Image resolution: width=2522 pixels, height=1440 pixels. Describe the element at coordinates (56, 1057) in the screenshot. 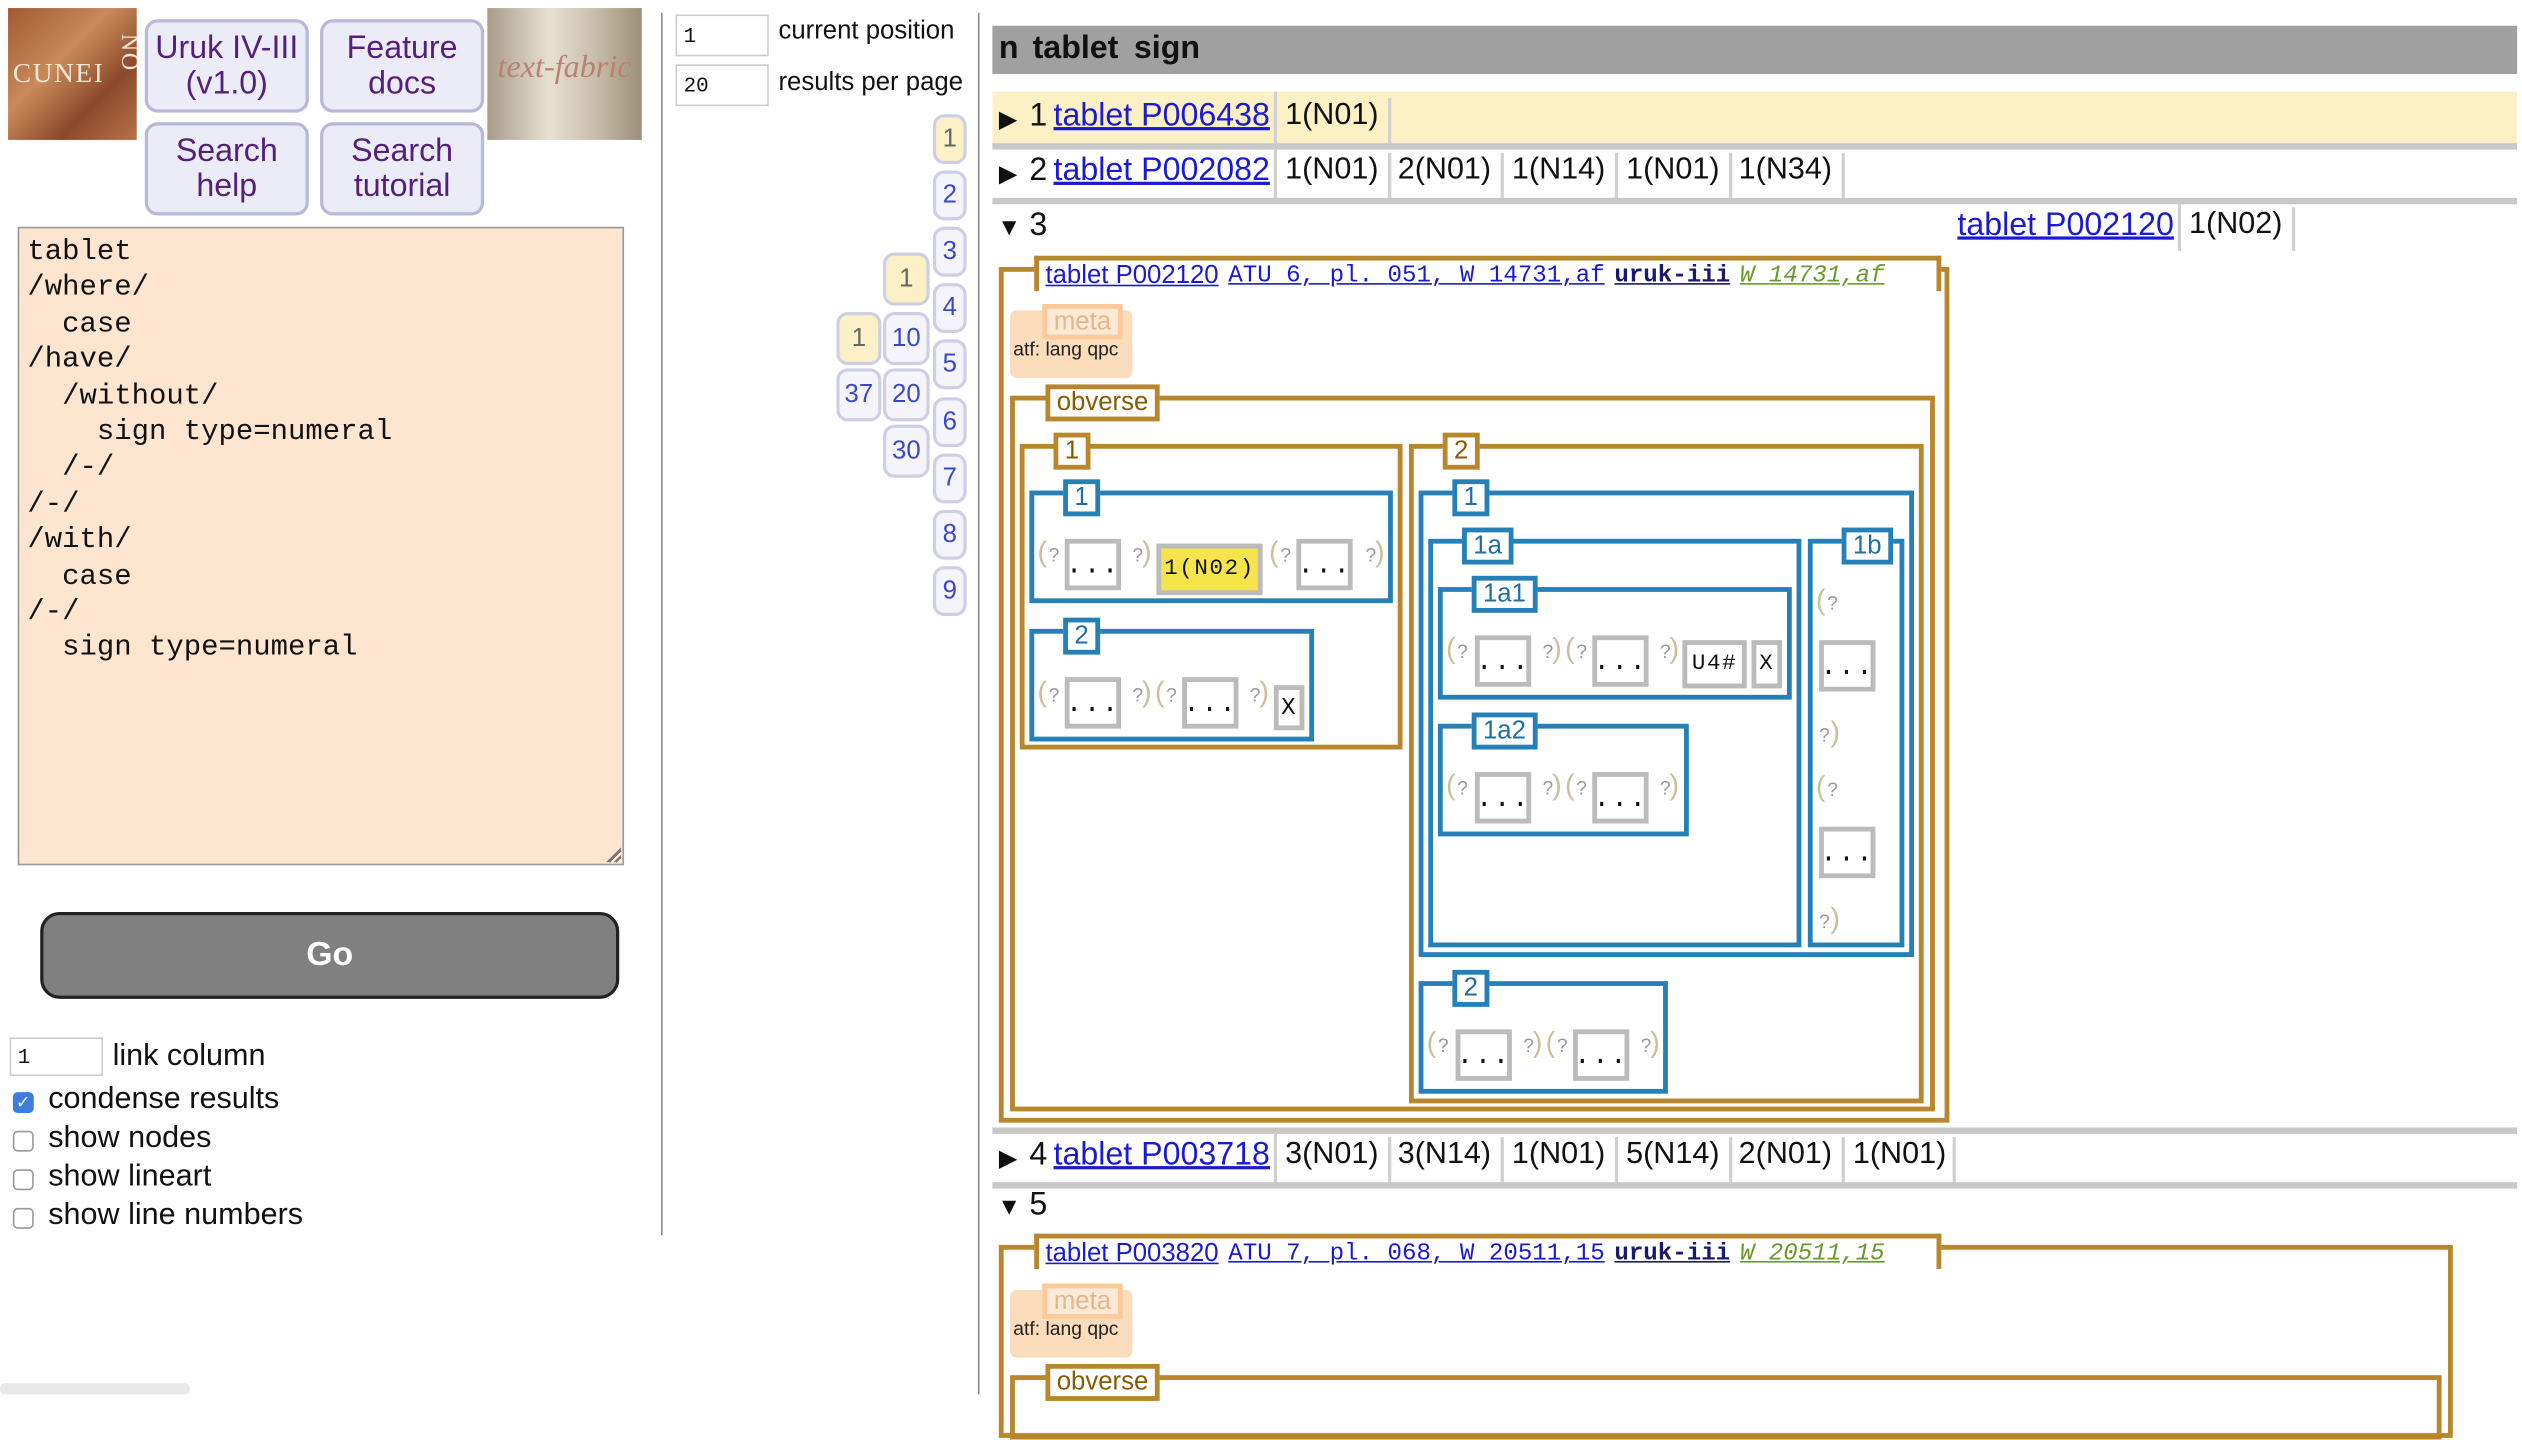

I see `link-column-input: 1` at that location.